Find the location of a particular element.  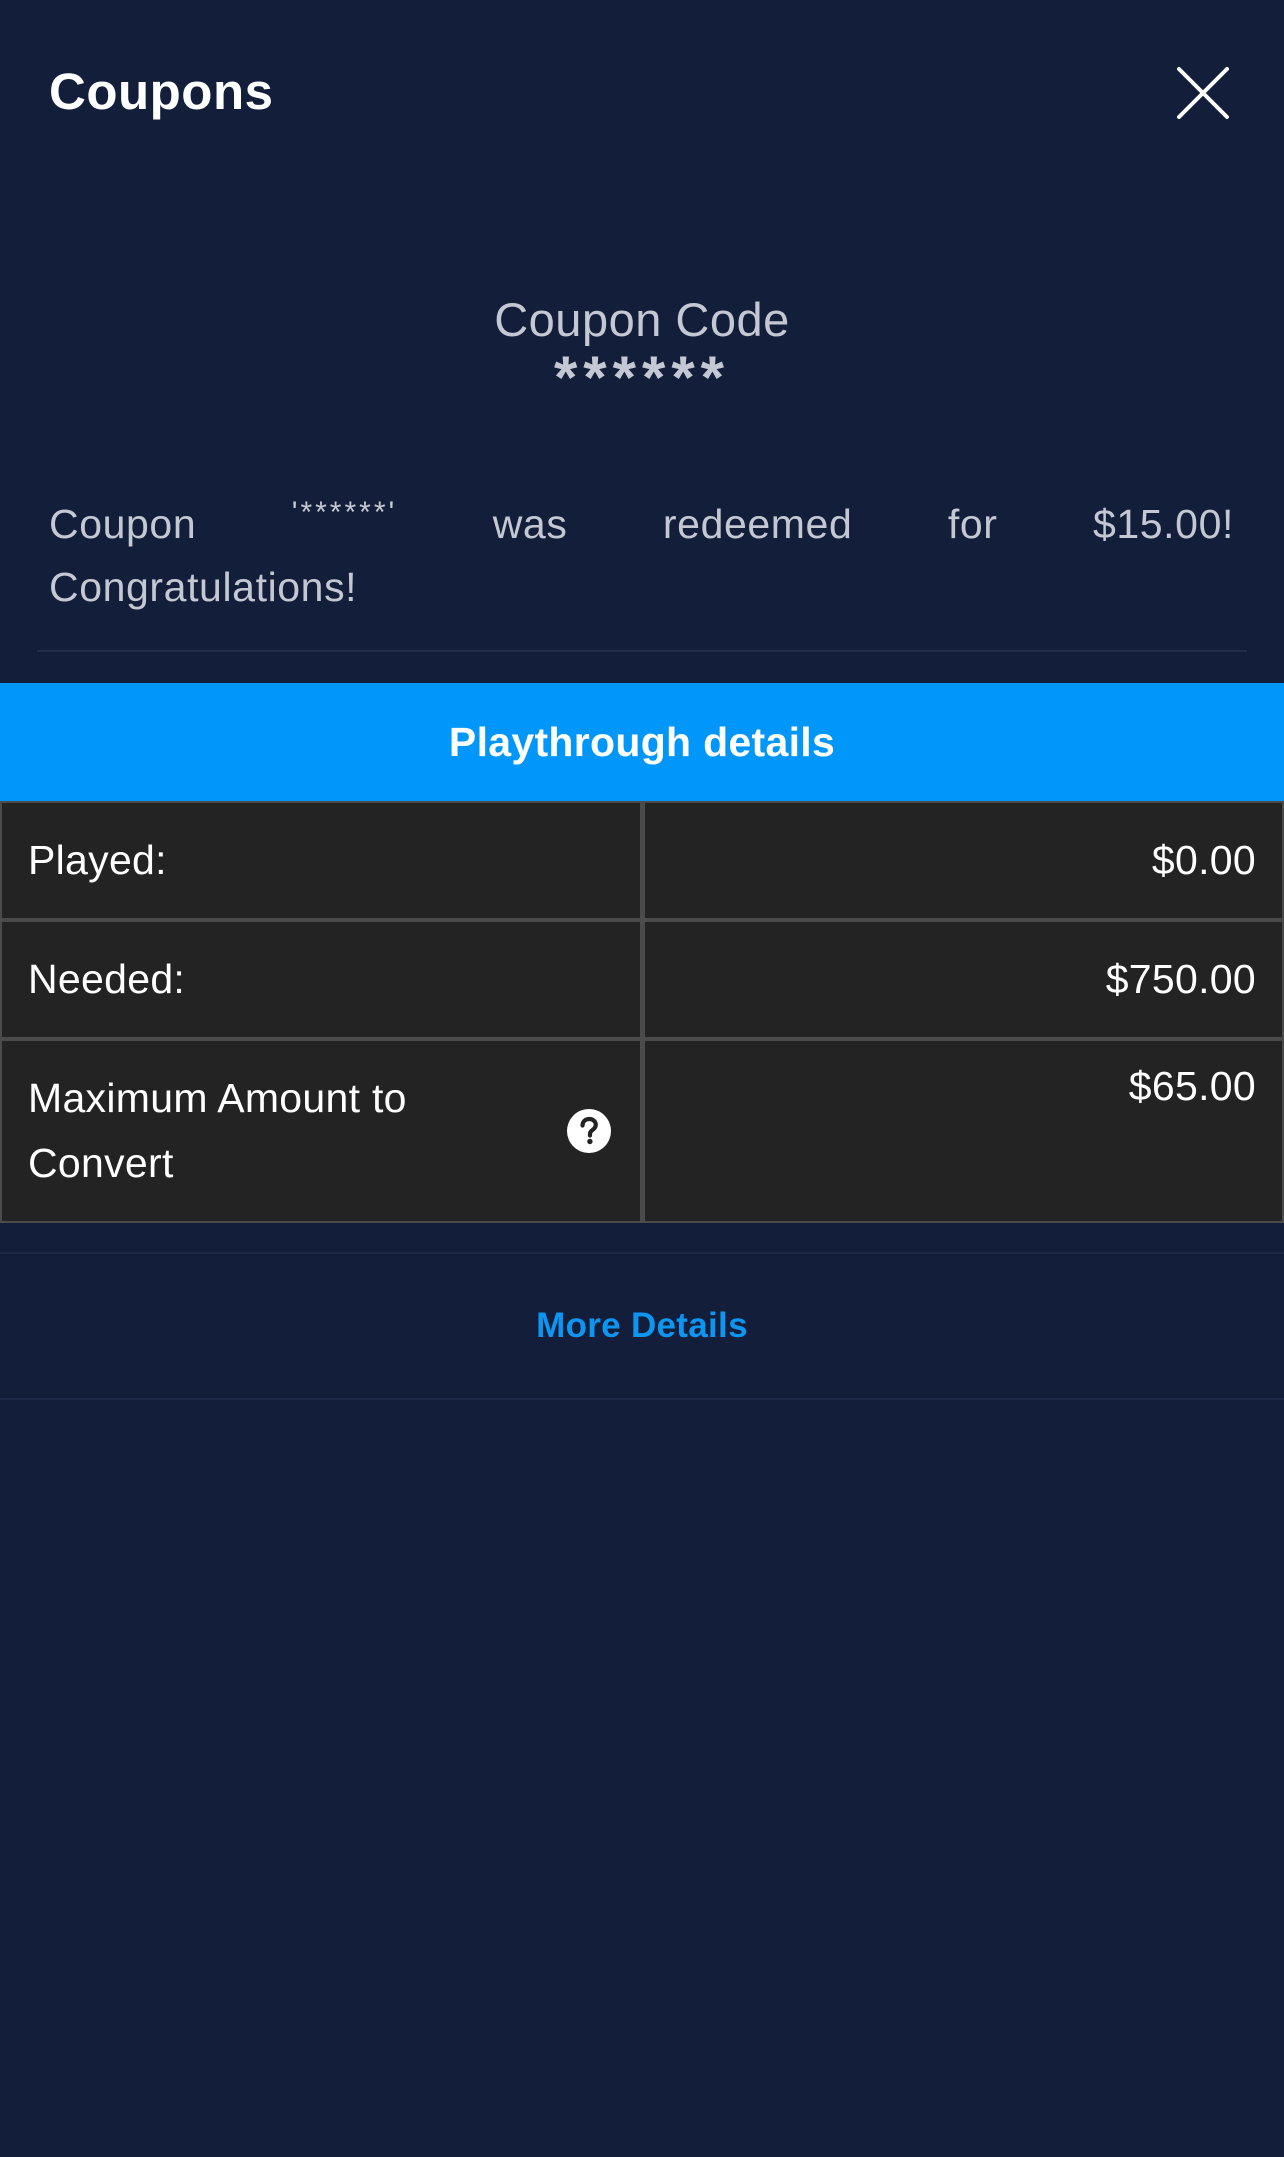

played-label: Played: is located at coordinates (321, 860).